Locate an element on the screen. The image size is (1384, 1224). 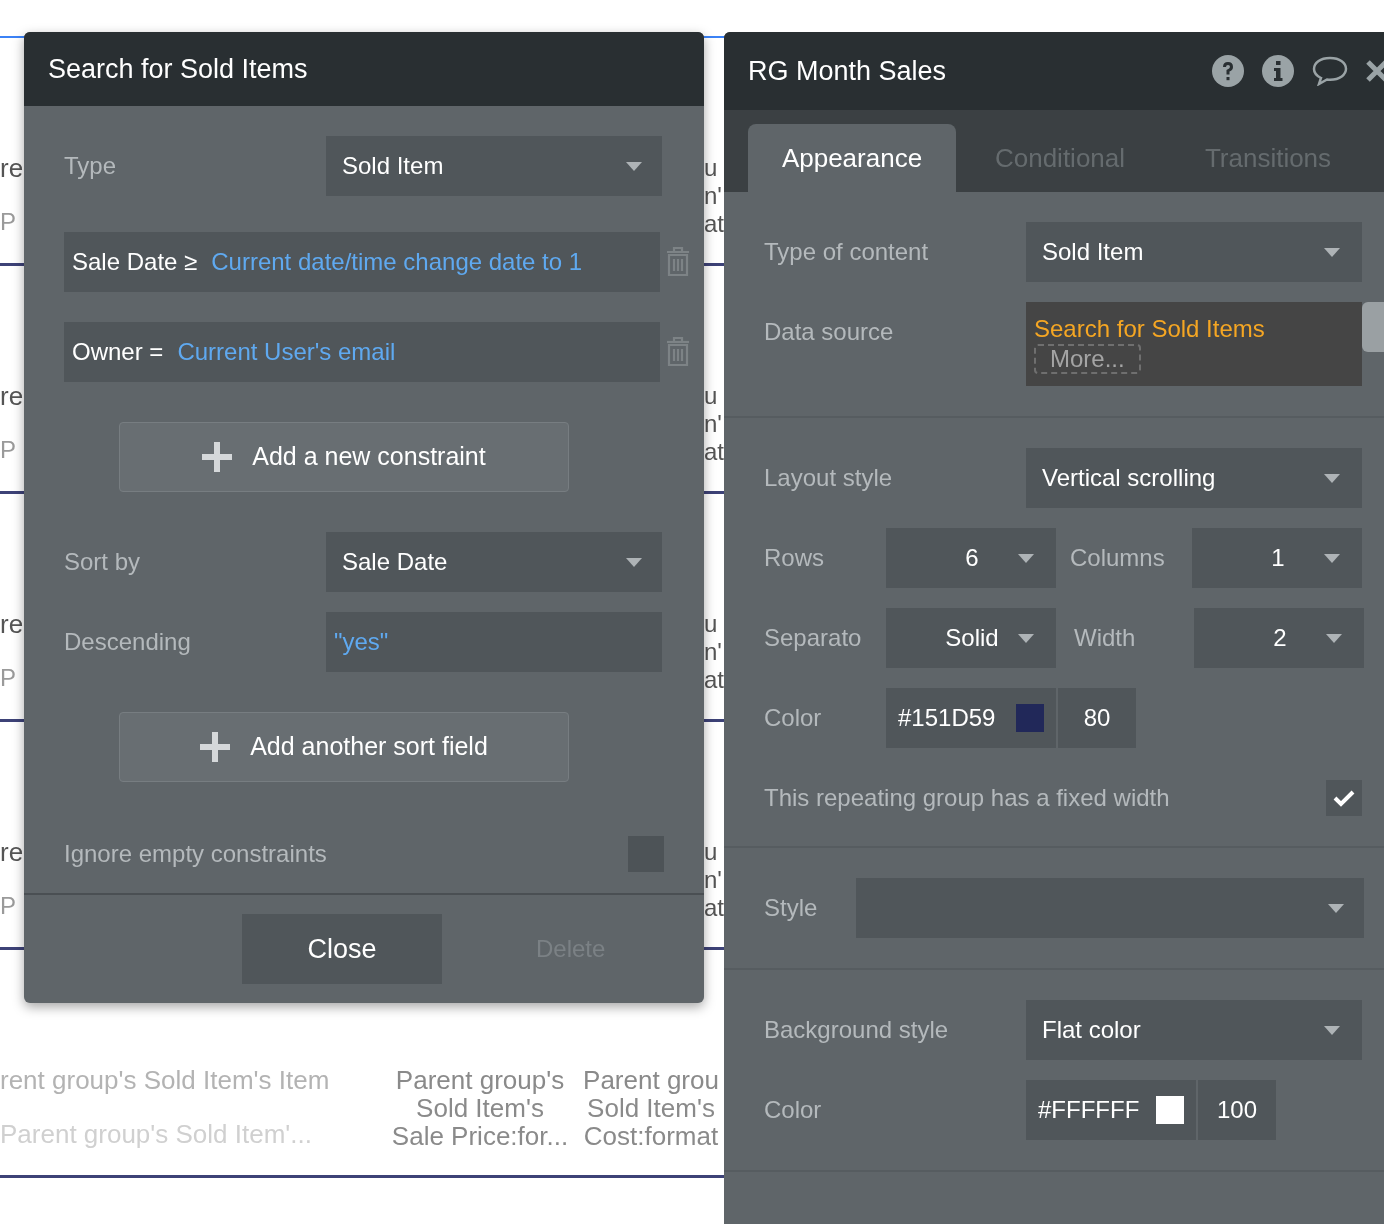
dropdown: Solid is located at coordinates (971, 638).